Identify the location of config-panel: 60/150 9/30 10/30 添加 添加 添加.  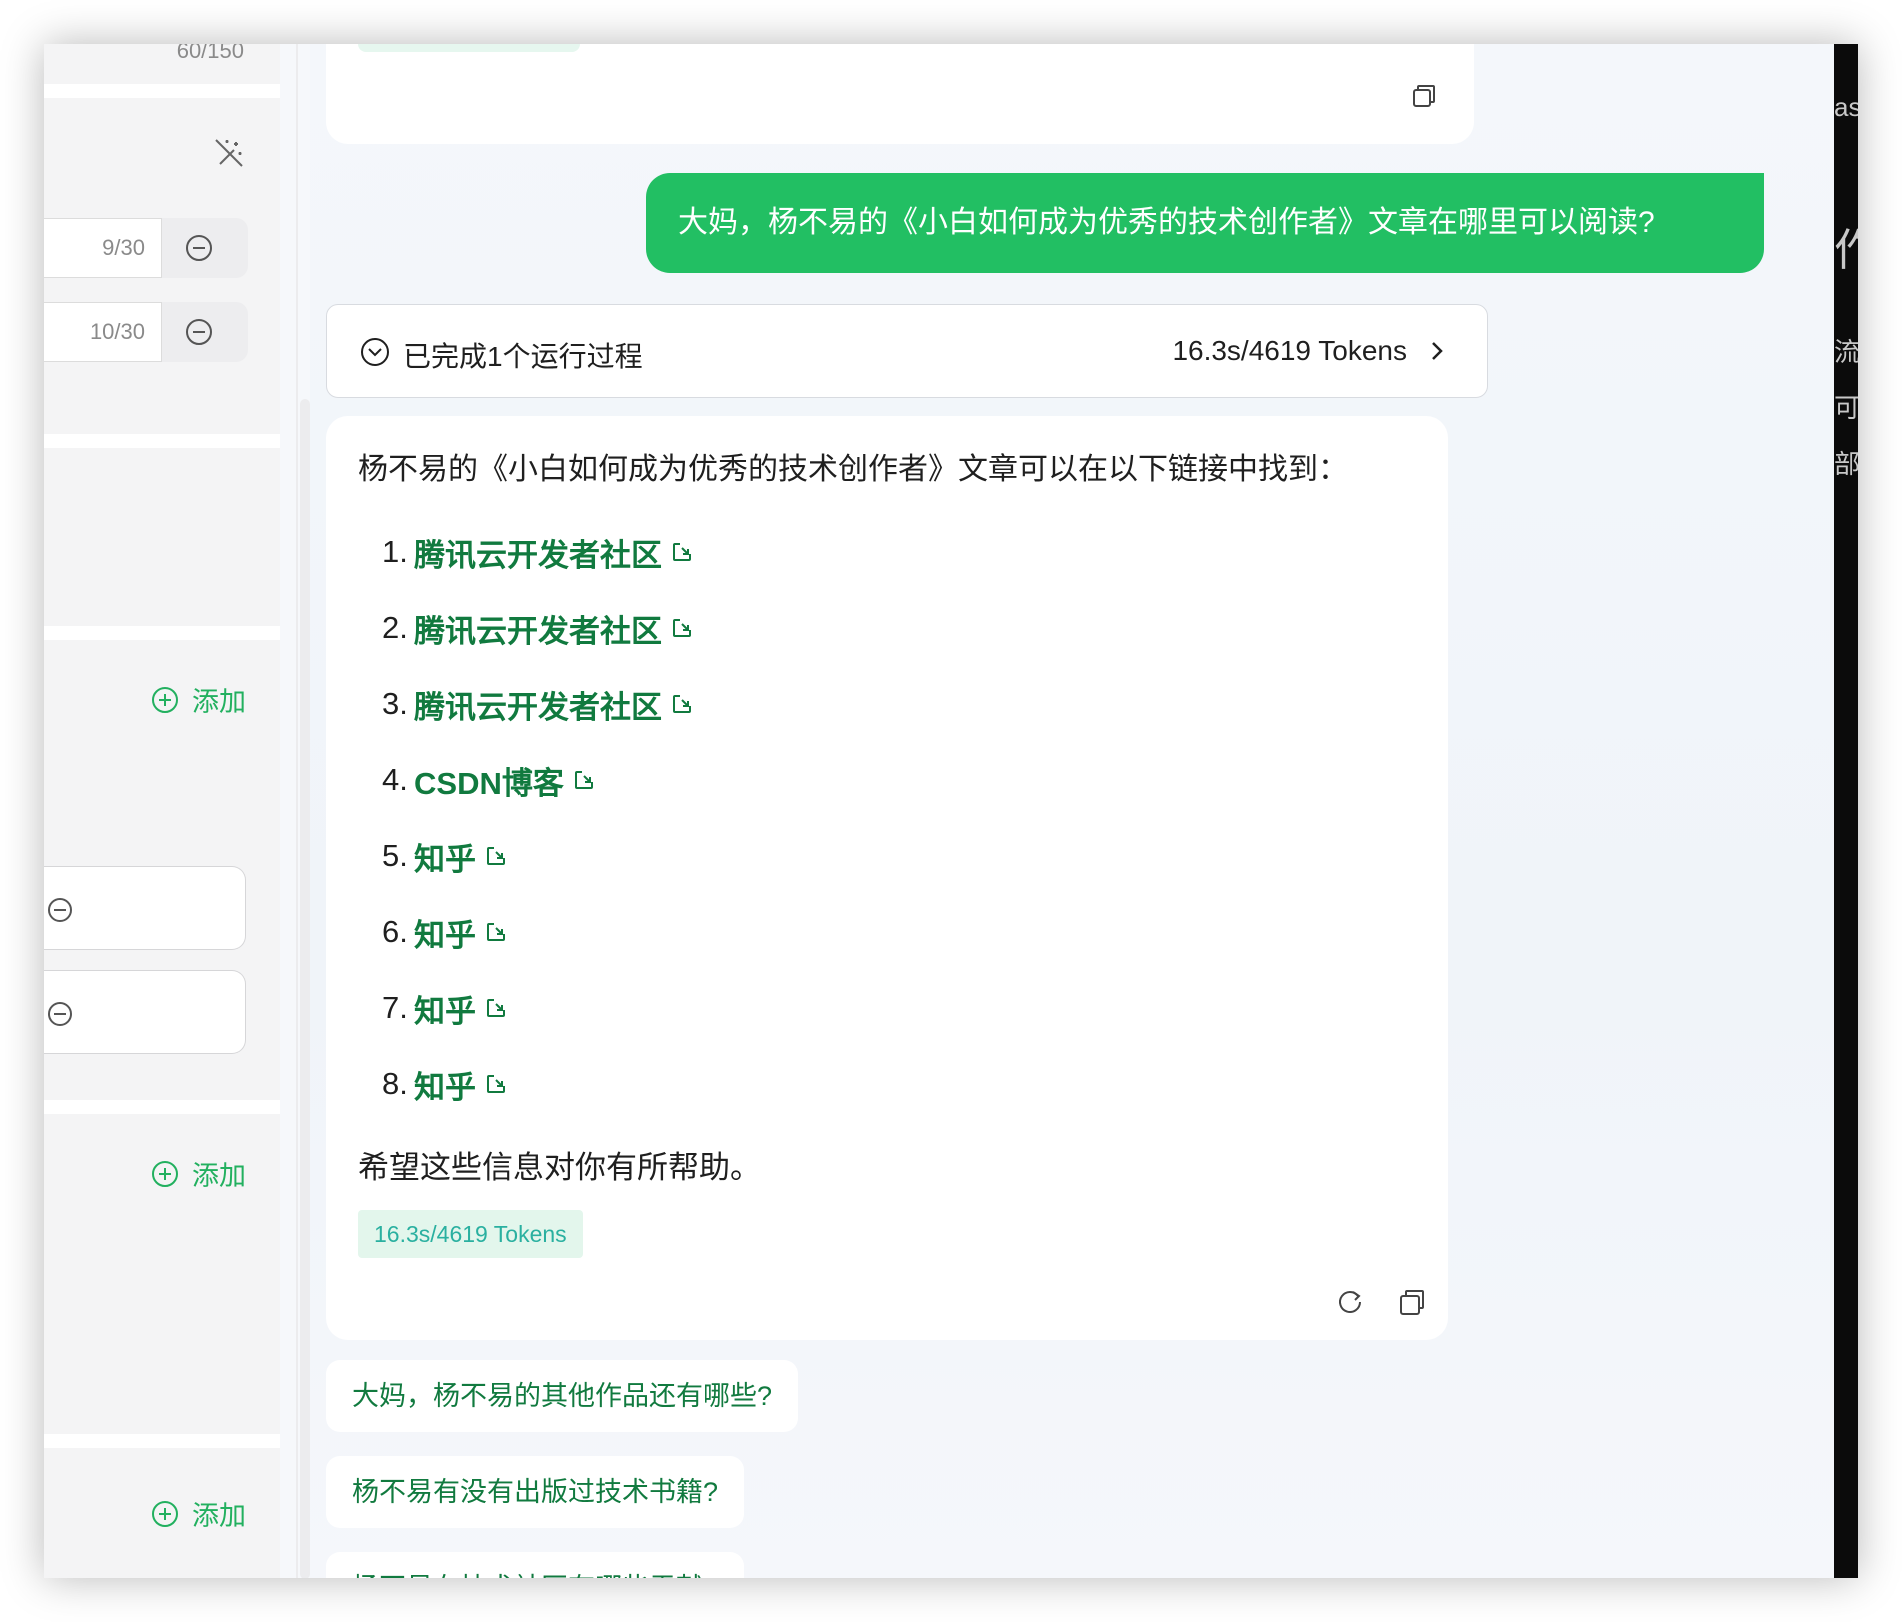
(162, 811).